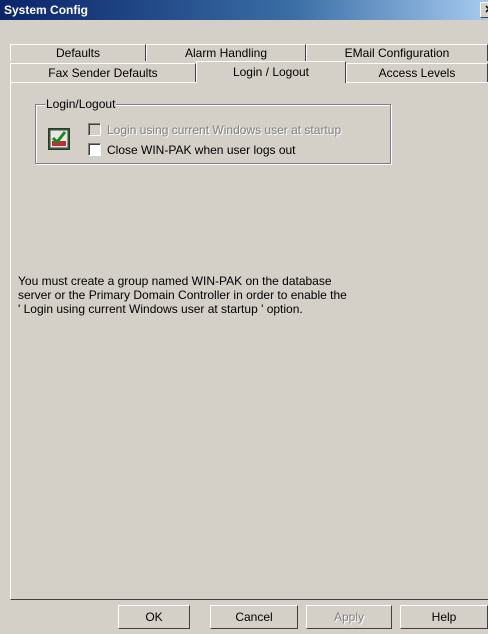  What do you see at coordinates (244, 10) in the screenshot?
I see `title-bar: System Config ✕` at bounding box center [244, 10].